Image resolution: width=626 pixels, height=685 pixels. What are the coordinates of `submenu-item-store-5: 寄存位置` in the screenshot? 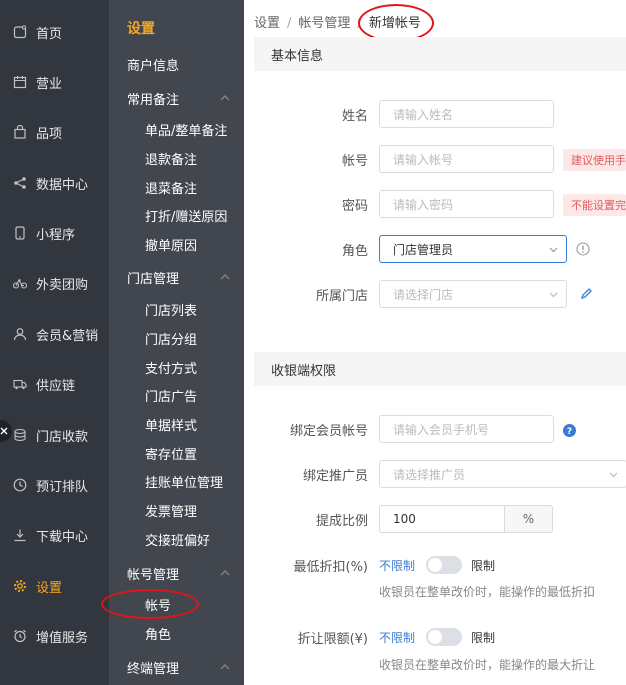 It's located at (176, 453).